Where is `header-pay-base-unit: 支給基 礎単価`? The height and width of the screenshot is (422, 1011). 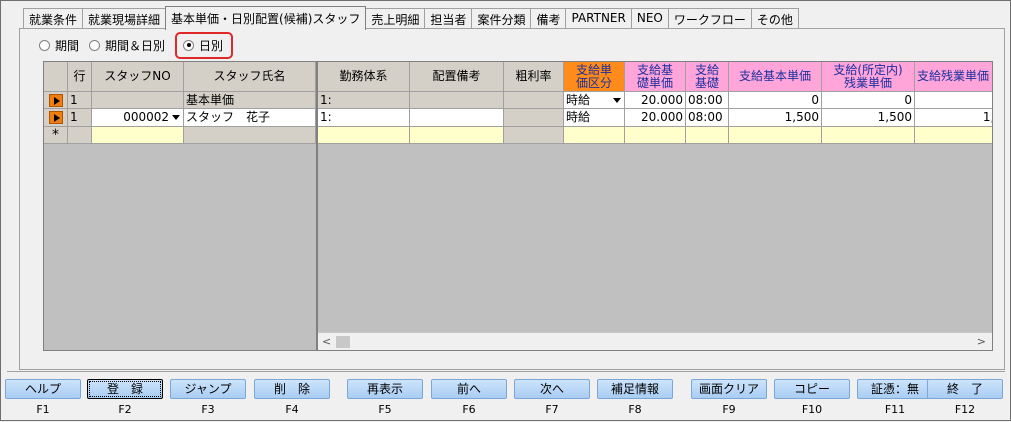
header-pay-base-unit: 支給基 礎単価 is located at coordinates (655, 77).